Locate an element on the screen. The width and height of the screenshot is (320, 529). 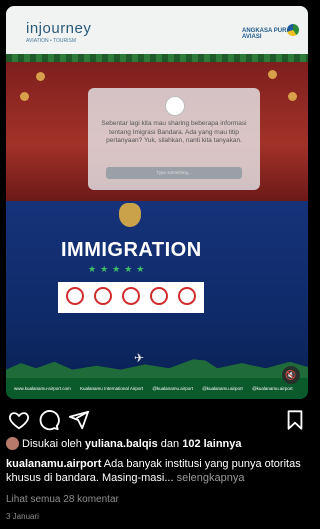
angkasa-pura-logo-icon is located at coordinates (293, 30).